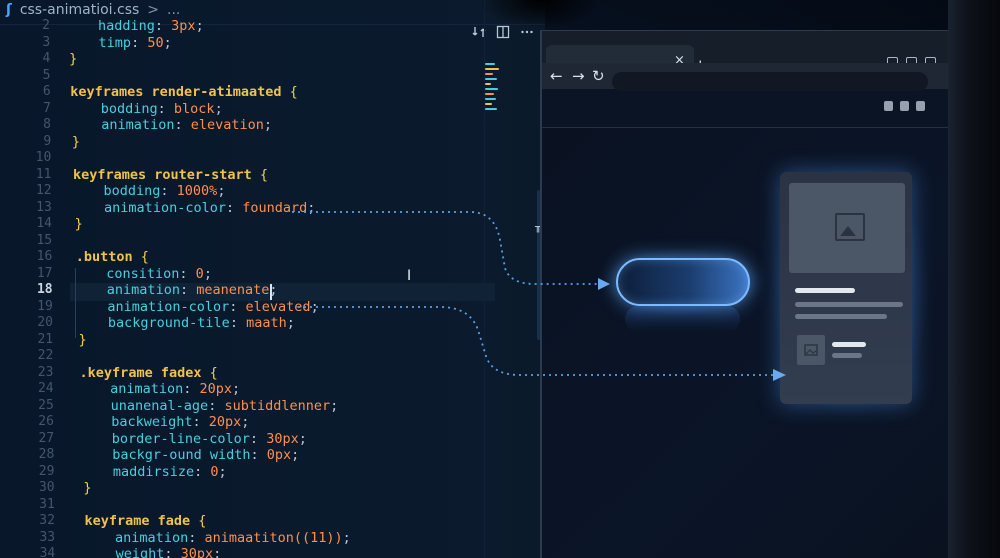 This screenshot has width=1000, height=558. Describe the element at coordinates (974, 279) in the screenshot. I see `device-bezel-edge` at that location.